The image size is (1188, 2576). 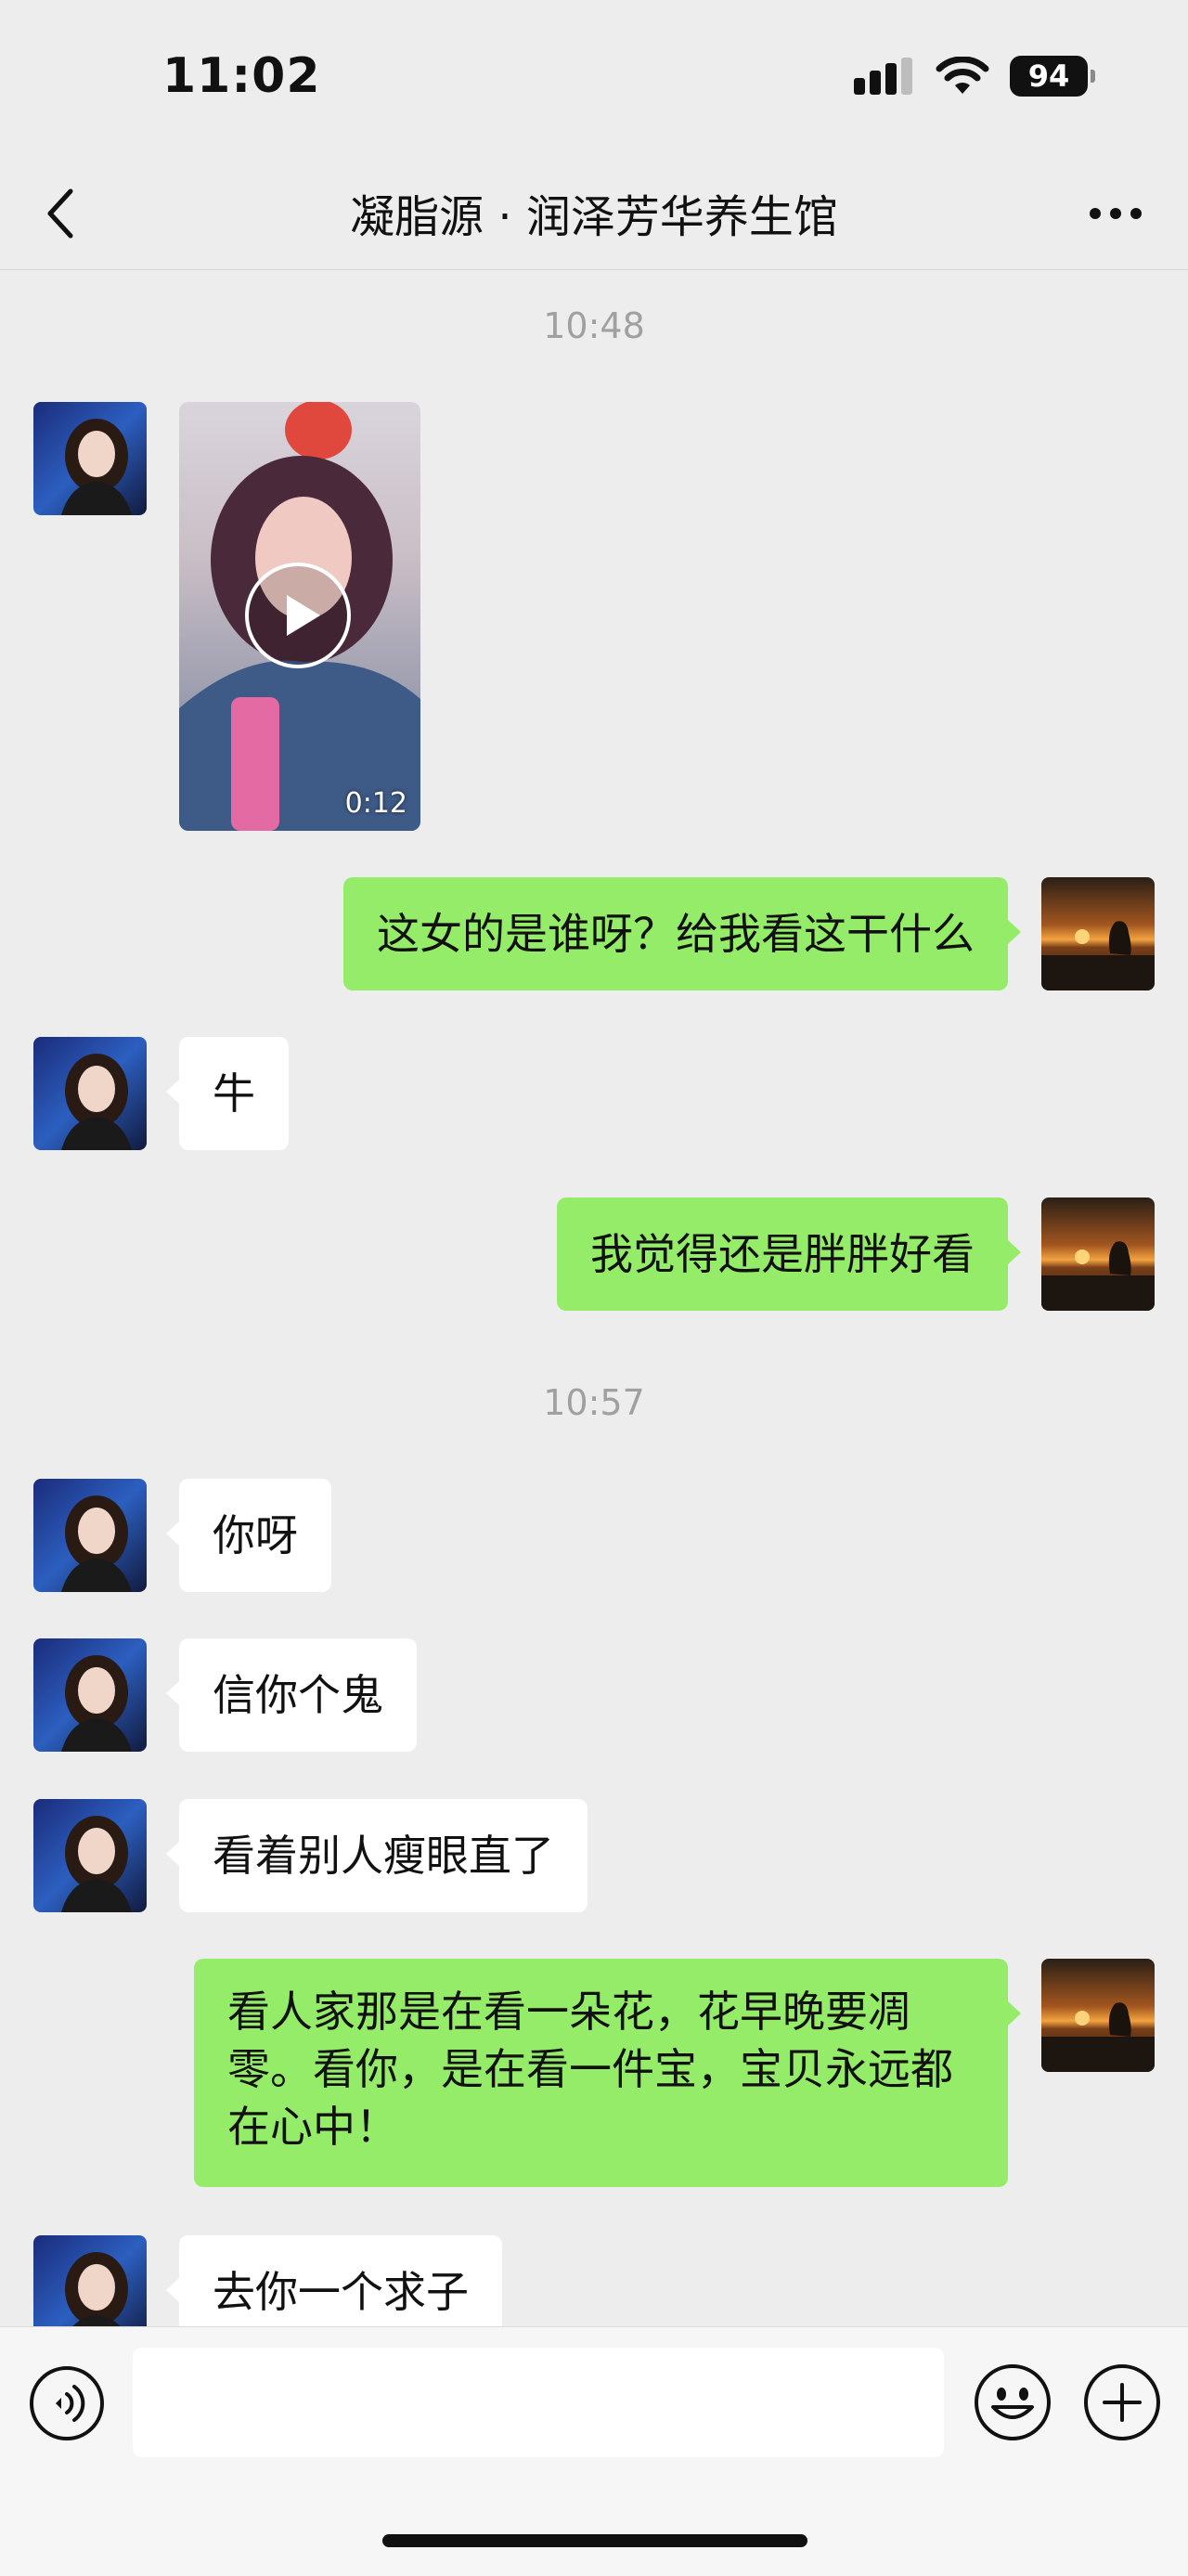 What do you see at coordinates (227, 1093) in the screenshot?
I see `message-bubble-received: 牛` at bounding box center [227, 1093].